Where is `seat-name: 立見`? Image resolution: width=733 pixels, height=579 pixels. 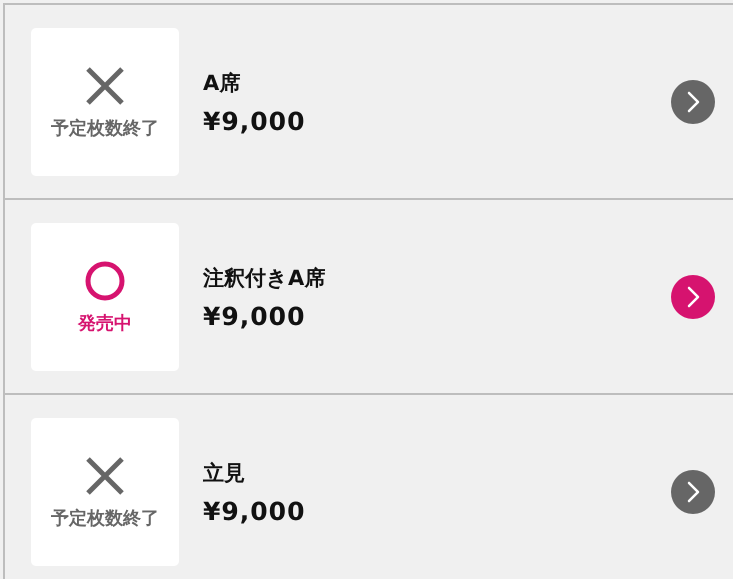 seat-name: 立見 is located at coordinates (224, 473).